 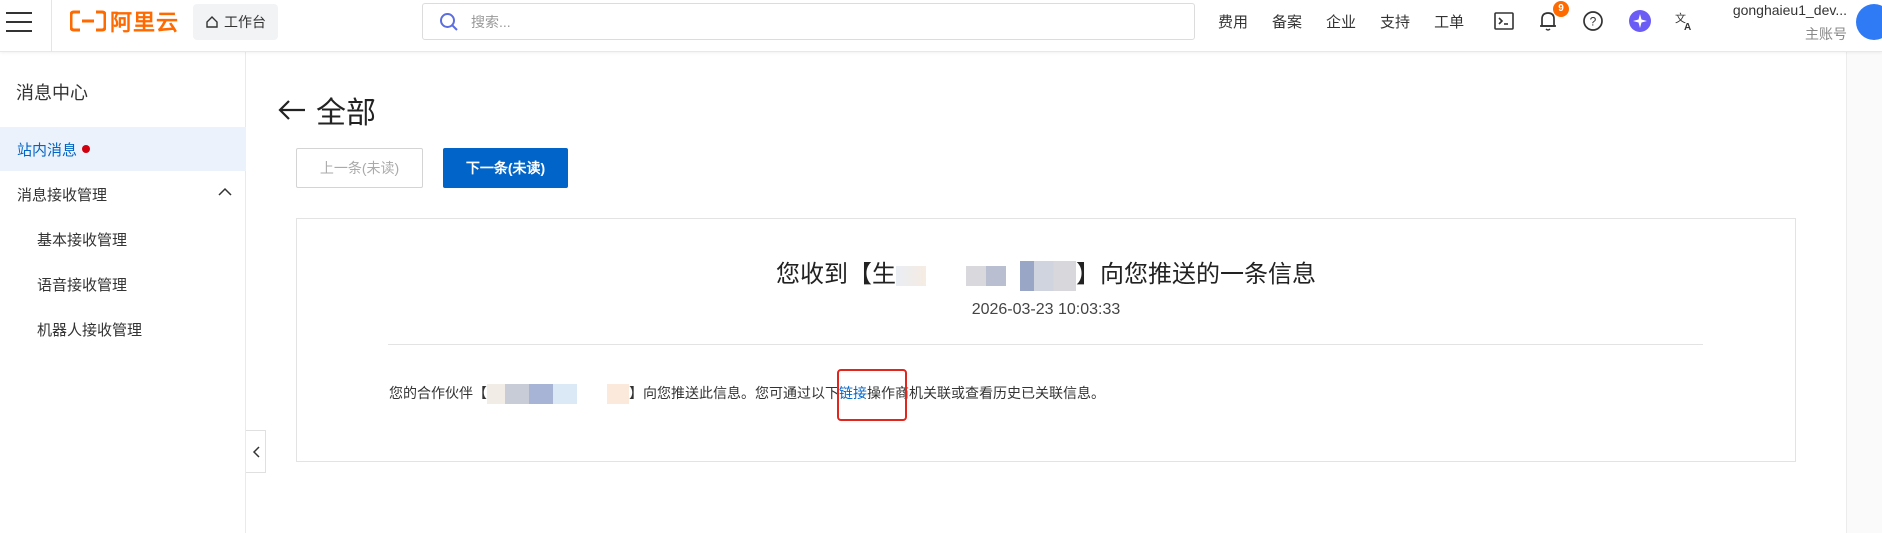 What do you see at coordinates (1287, 21) in the screenshot?
I see `nav-icp-filing: 备案` at bounding box center [1287, 21].